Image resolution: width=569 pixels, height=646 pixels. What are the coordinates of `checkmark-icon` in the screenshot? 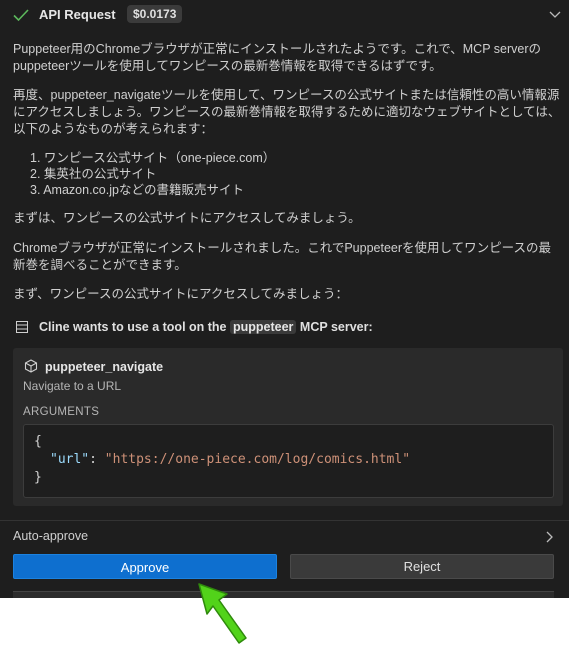 It's located at (21, 15).